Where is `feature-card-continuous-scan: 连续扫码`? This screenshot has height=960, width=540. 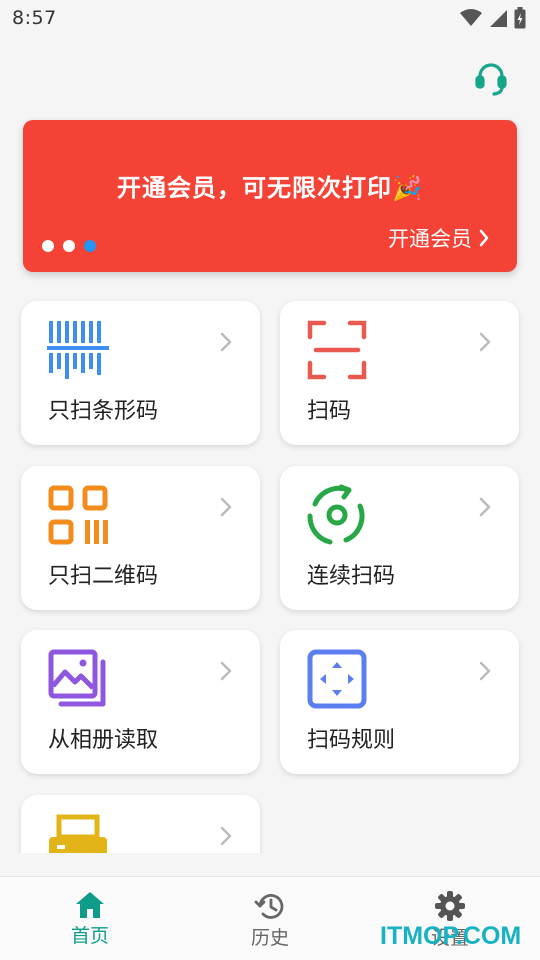
feature-card-continuous-scan: 连续扫码 is located at coordinates (399, 538).